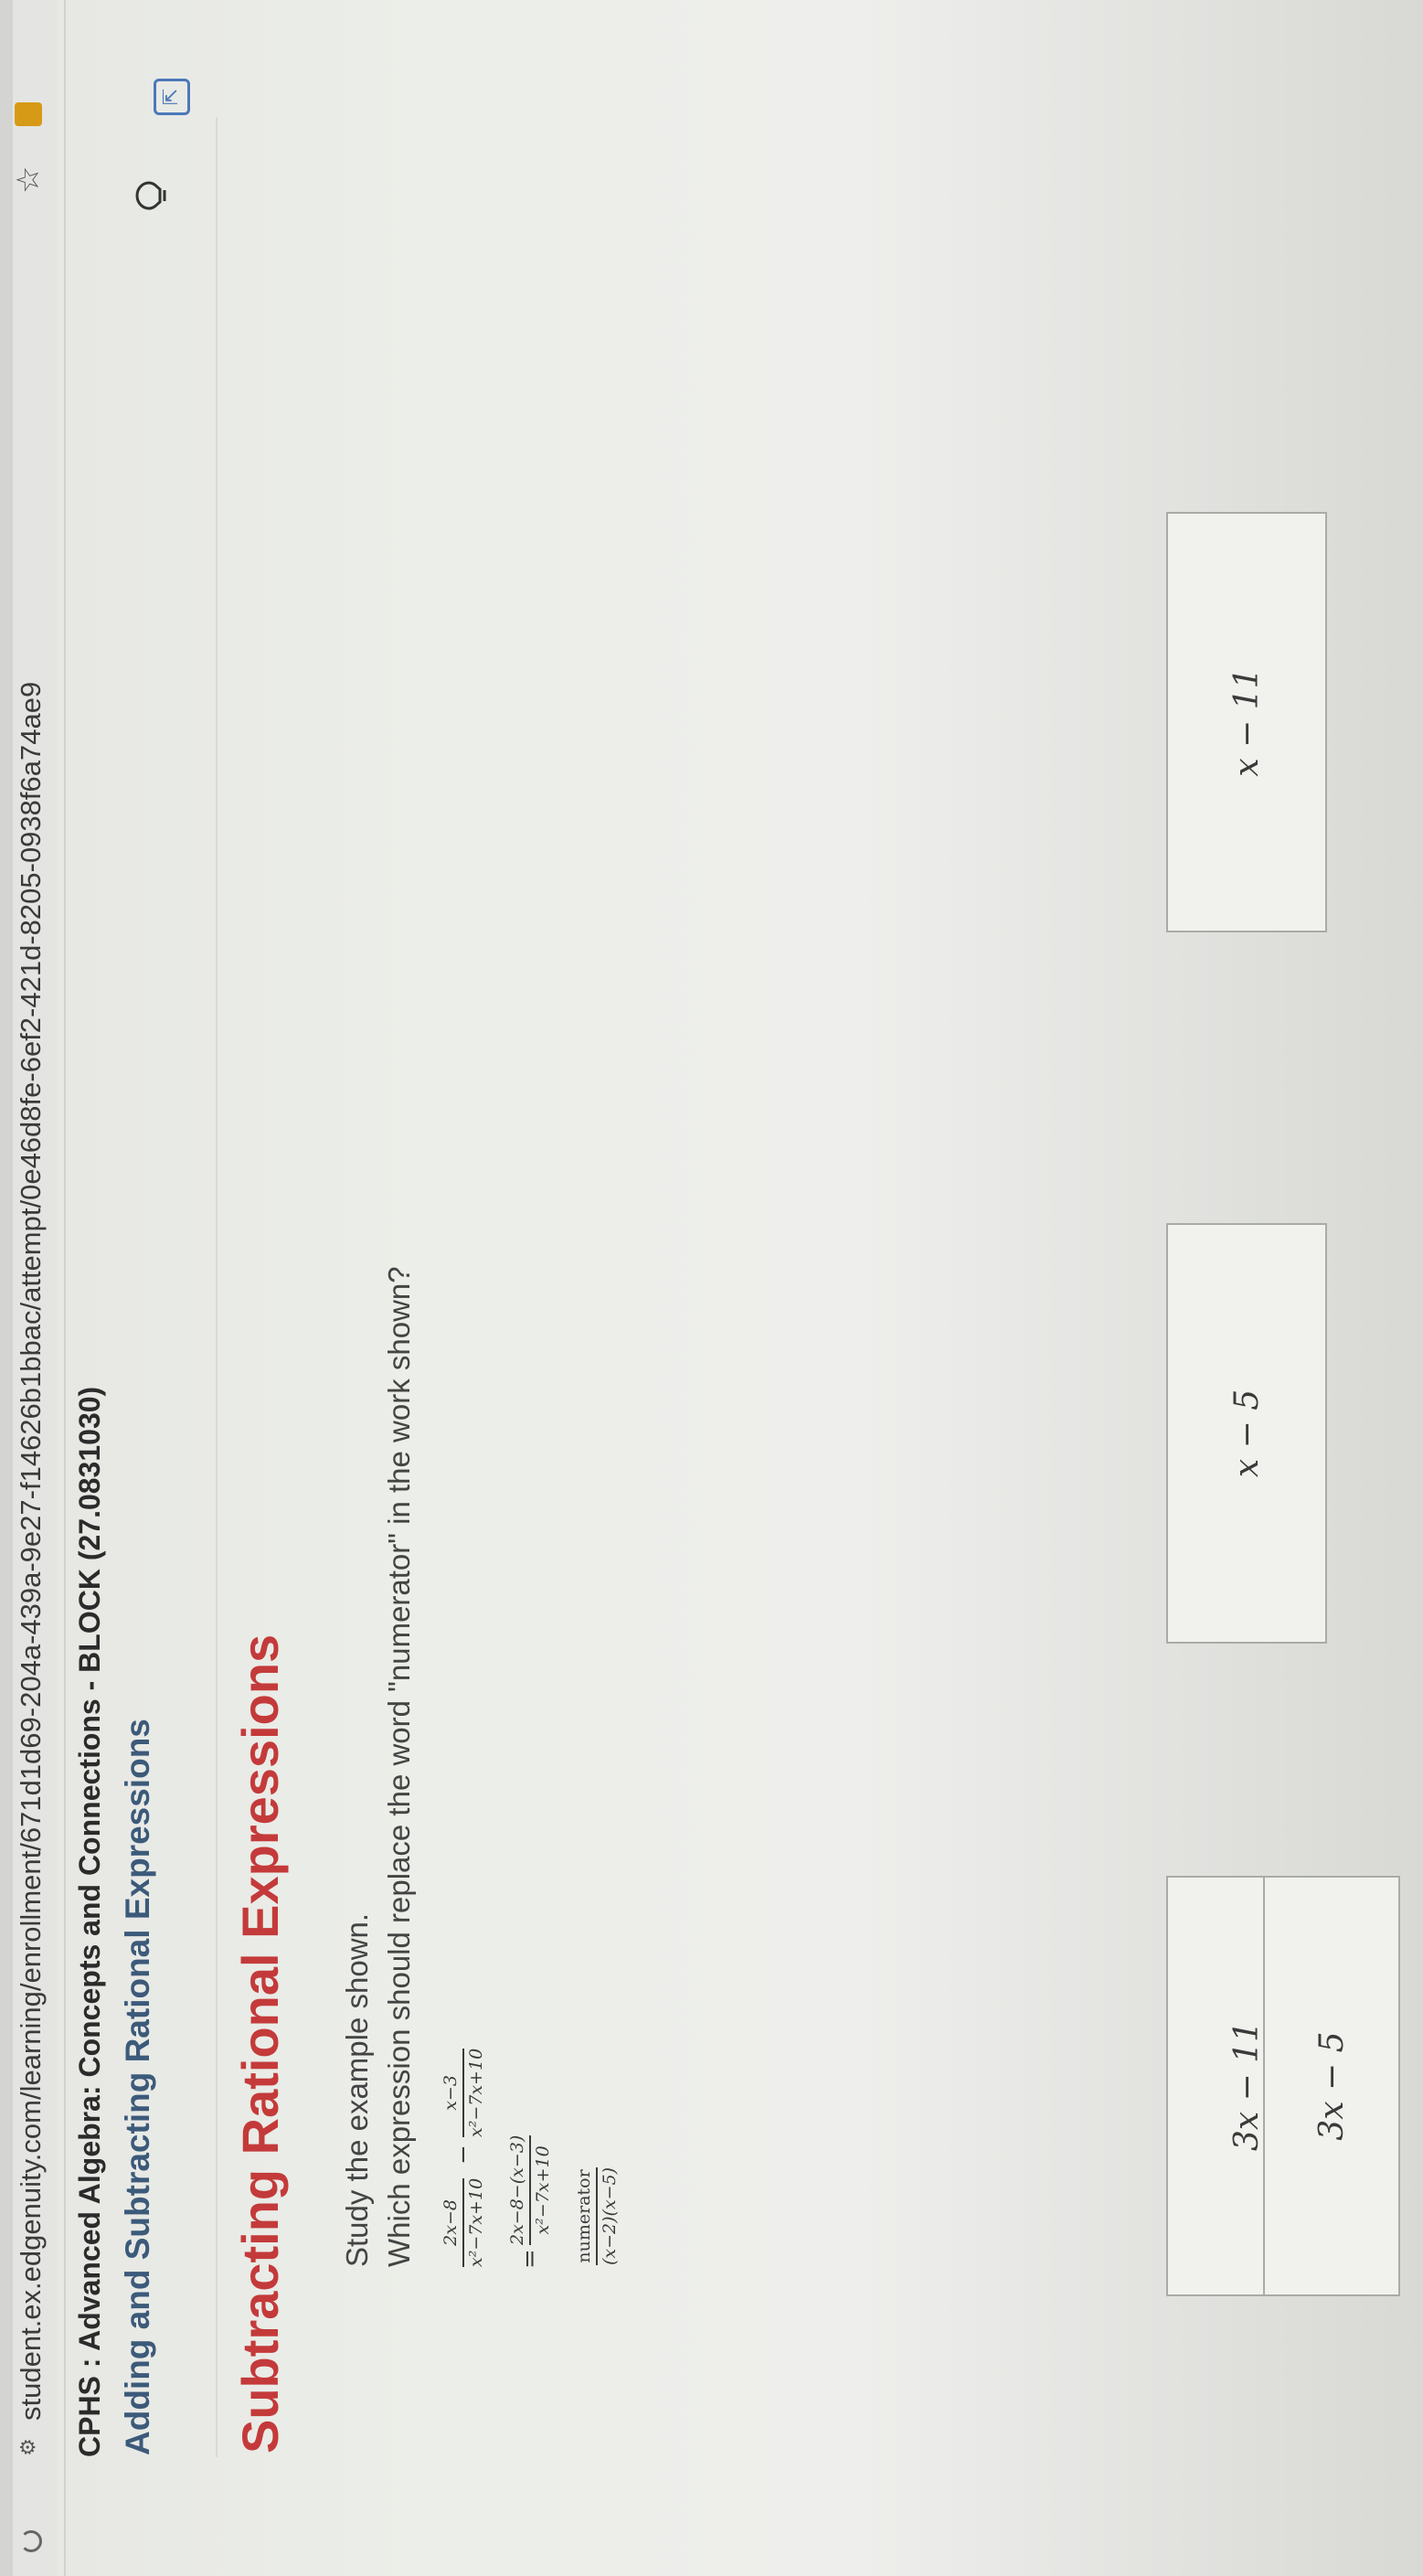 The image size is (1423, 2576). I want to click on work-line2-denominator: x²−7x+10, so click(543, 2190).